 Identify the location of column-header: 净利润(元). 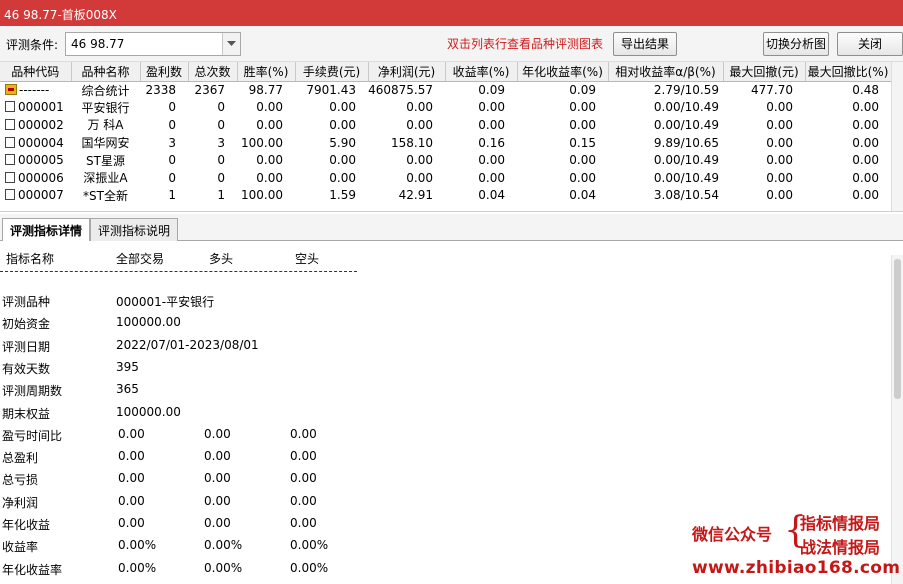
(407, 72).